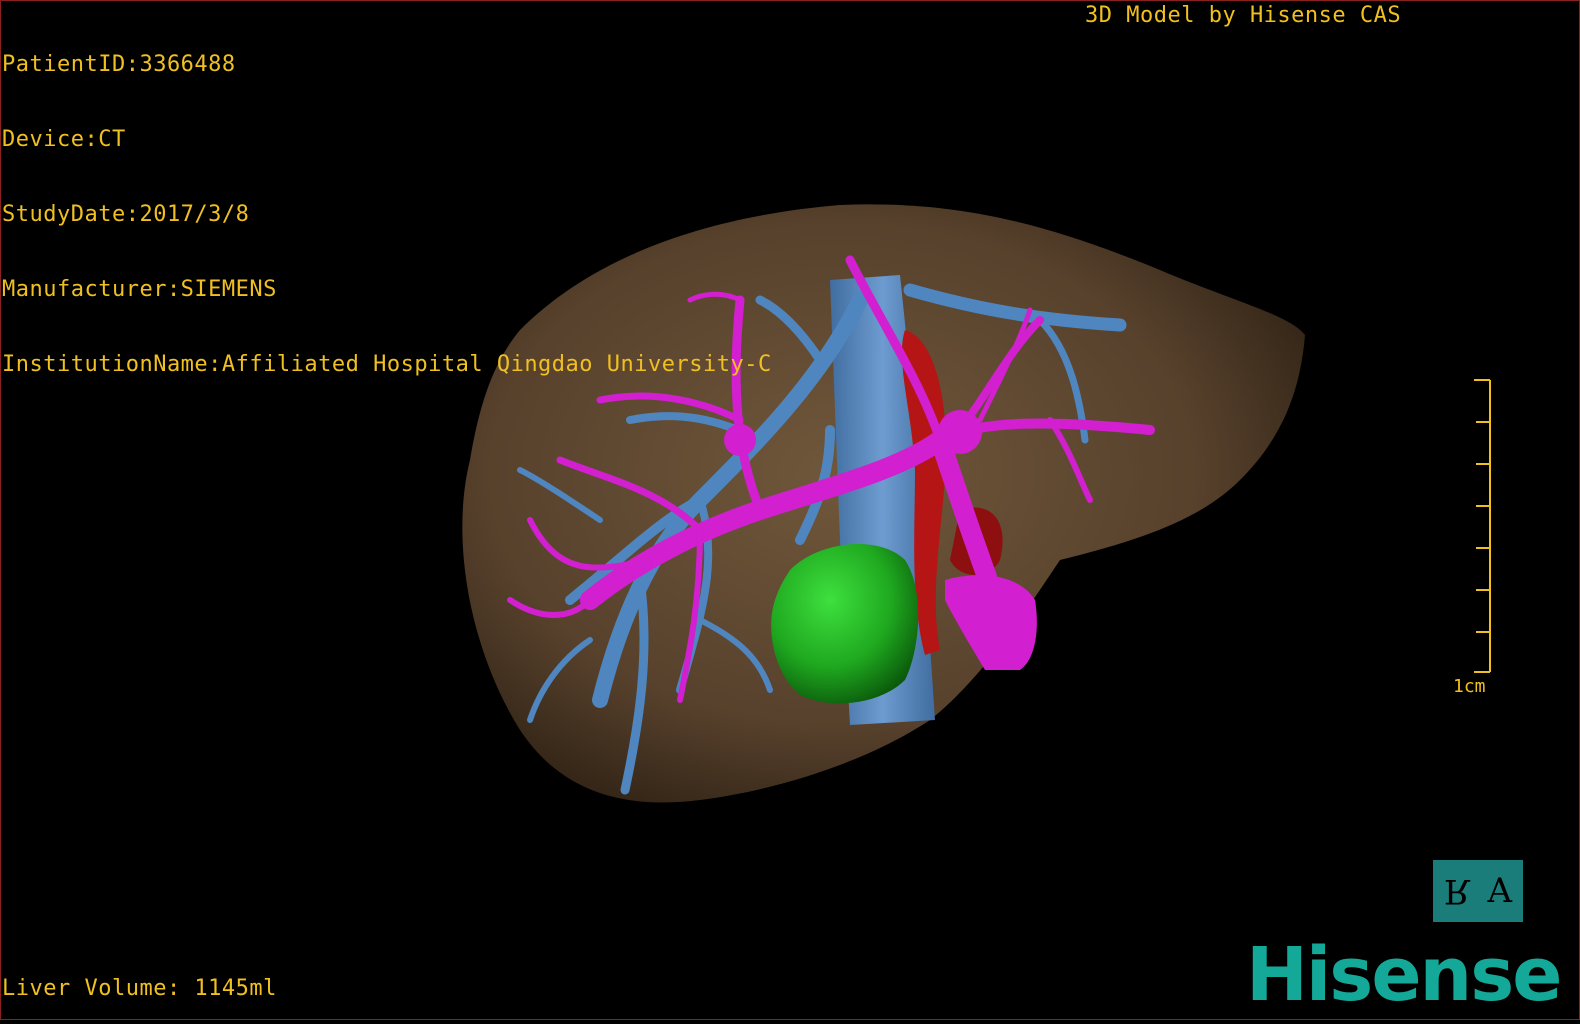 The width and height of the screenshot is (1580, 1024). Describe the element at coordinates (1500, 891) in the screenshot. I see `orientation-right-label: A` at that location.